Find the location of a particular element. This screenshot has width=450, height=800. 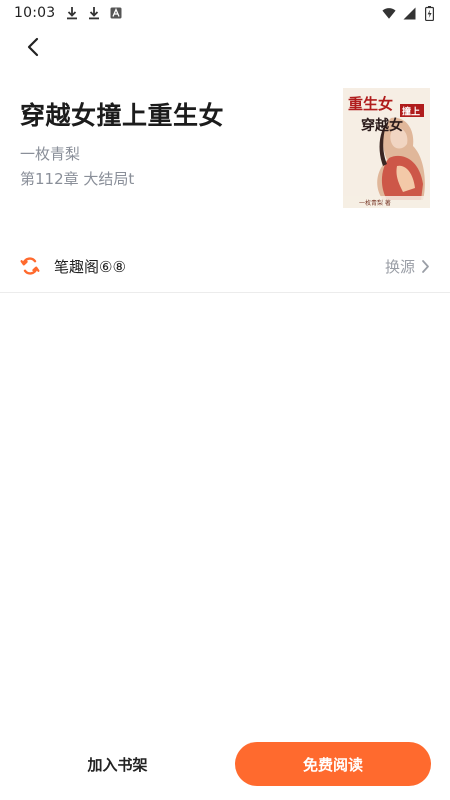

status-bar: 10:03 is located at coordinates (225, 13).